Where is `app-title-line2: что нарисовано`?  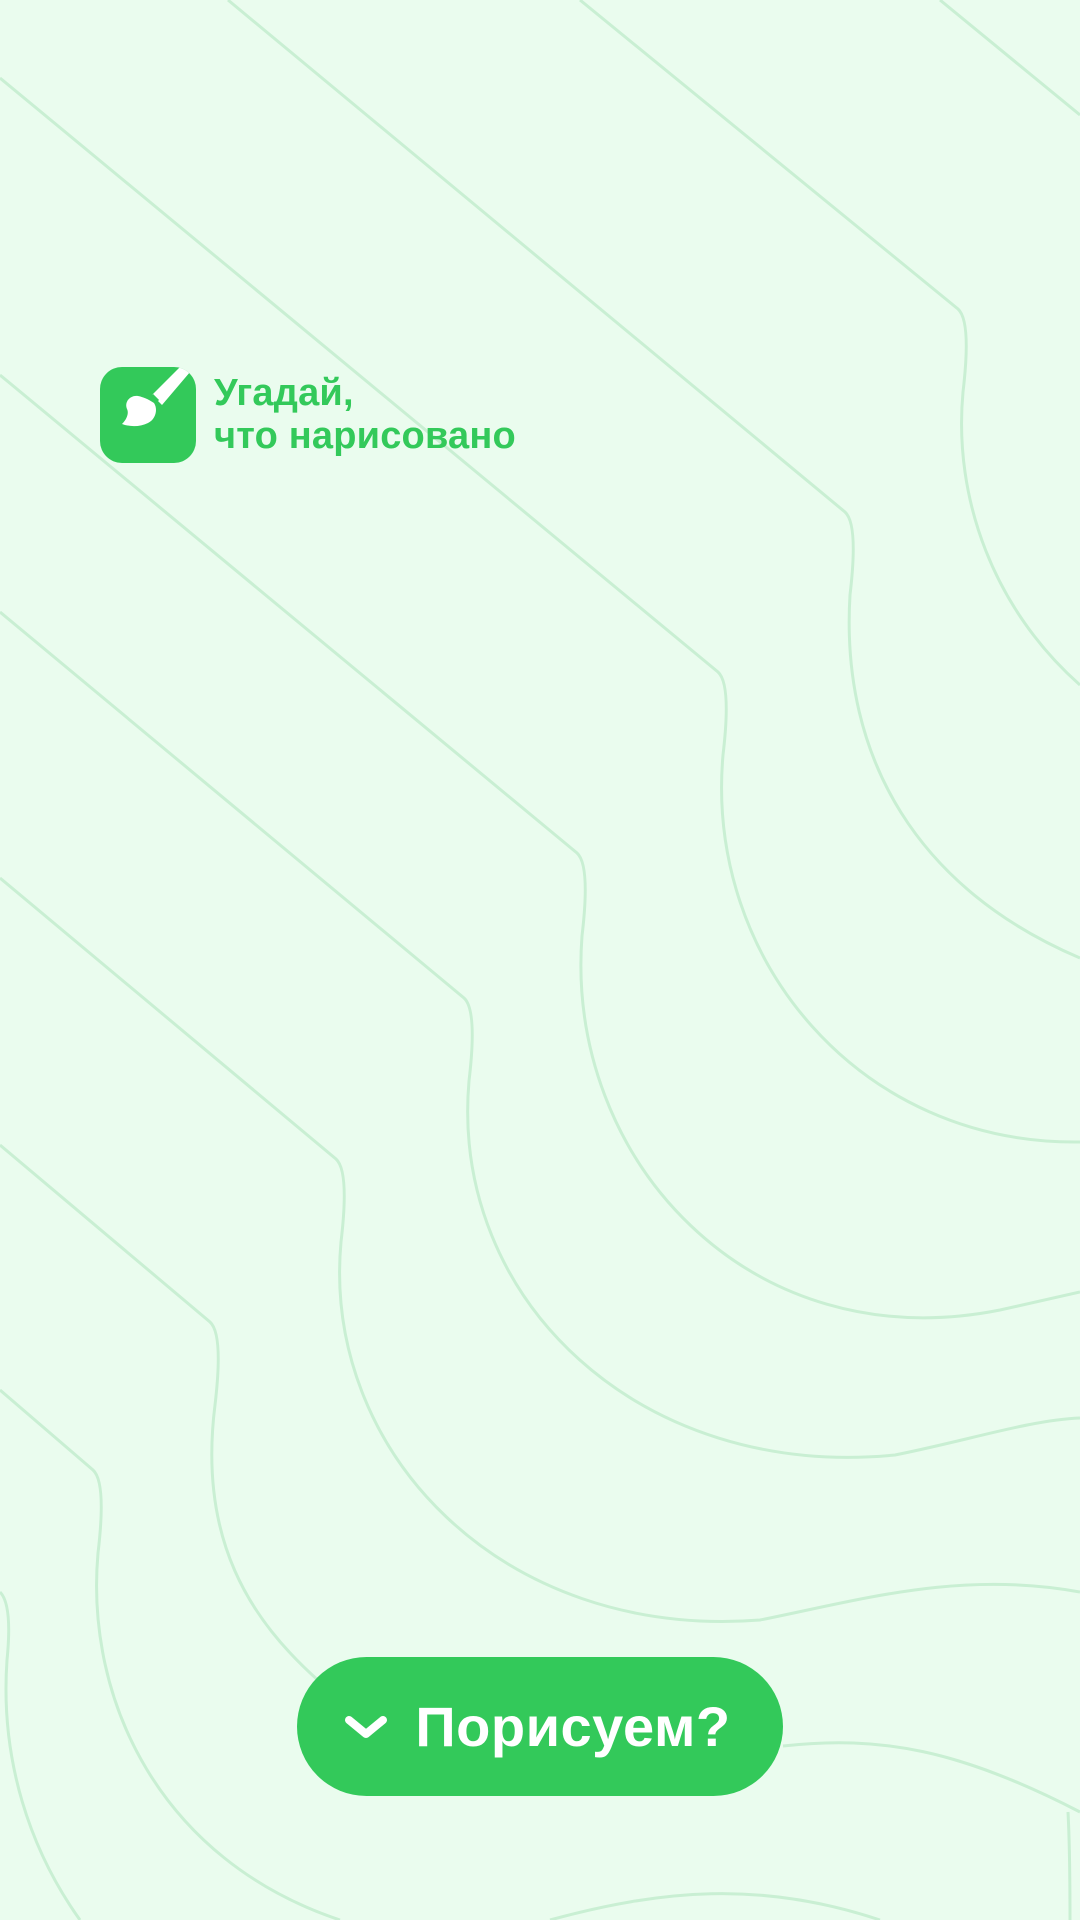 app-title-line2: что нарисовано is located at coordinates (365, 436).